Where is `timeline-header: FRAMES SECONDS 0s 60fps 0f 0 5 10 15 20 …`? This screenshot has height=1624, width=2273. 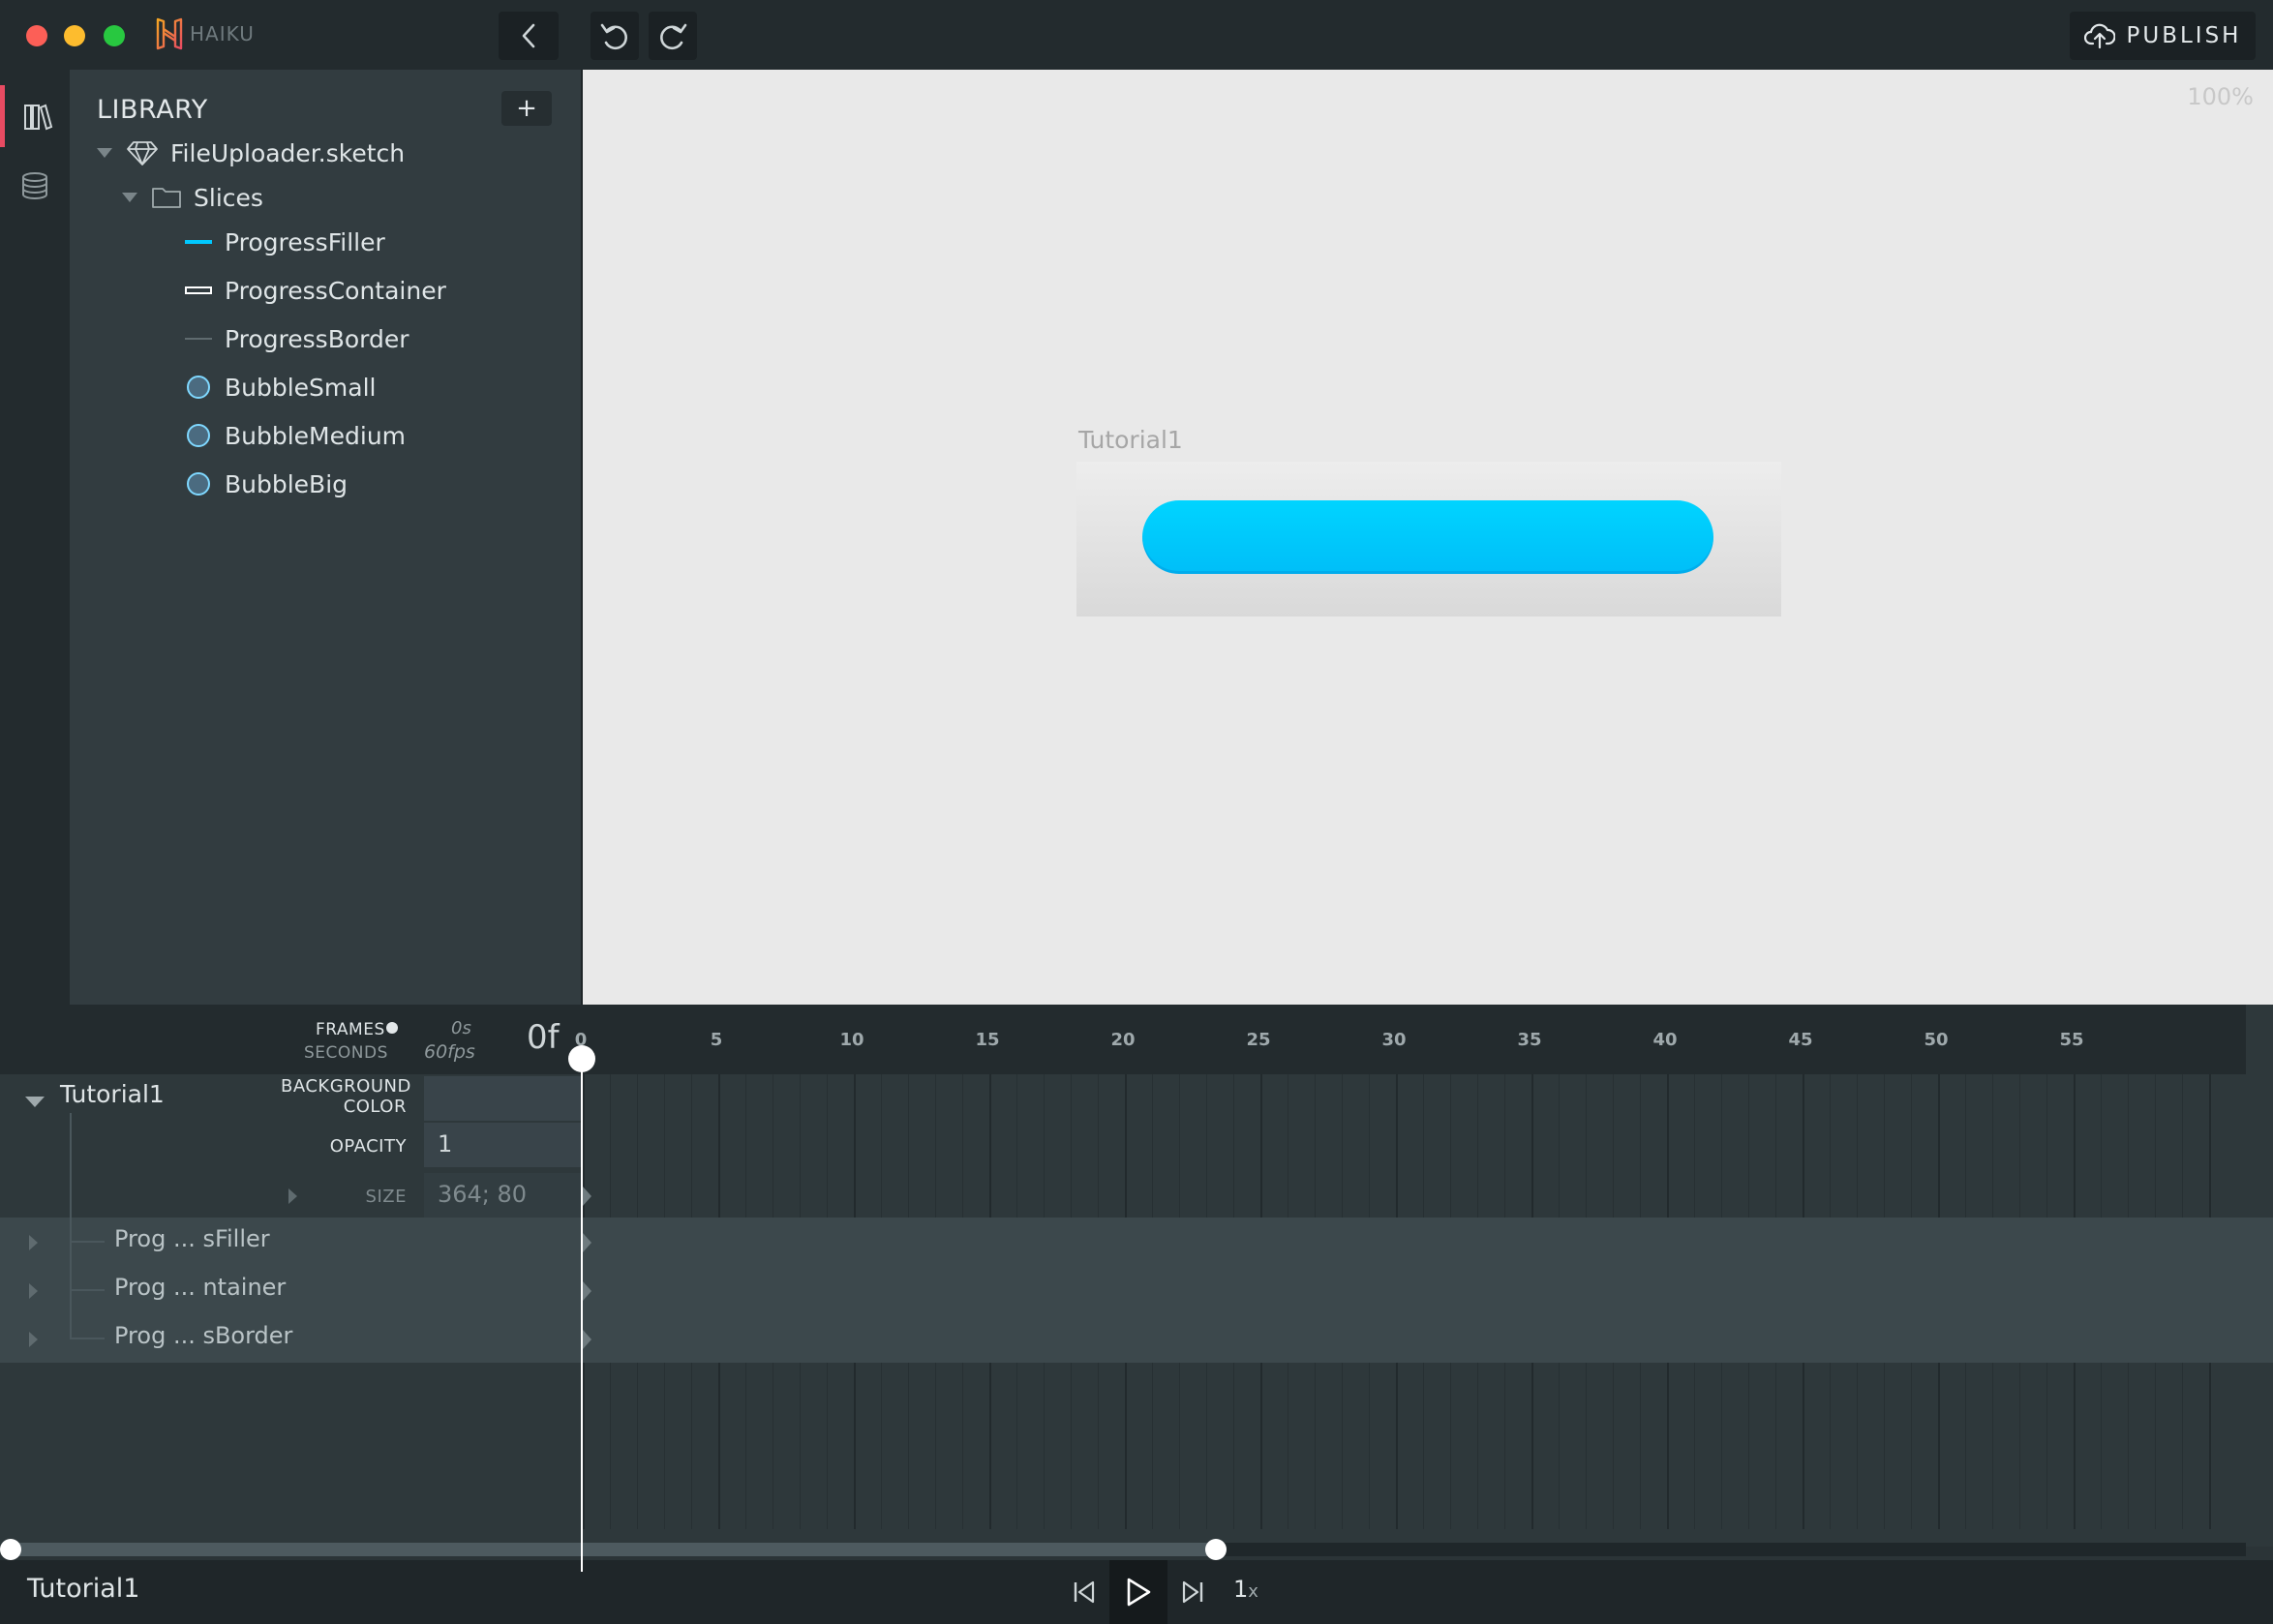
timeline-header: FRAMES SECONDS 0s 60fps 0f 0 5 10 15 20 … is located at coordinates (1123, 1040).